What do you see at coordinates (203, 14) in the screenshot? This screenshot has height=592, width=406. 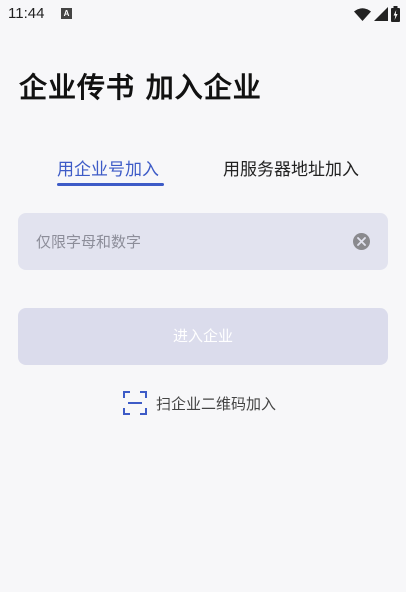 I see `status-bar: 11:44 A` at bounding box center [203, 14].